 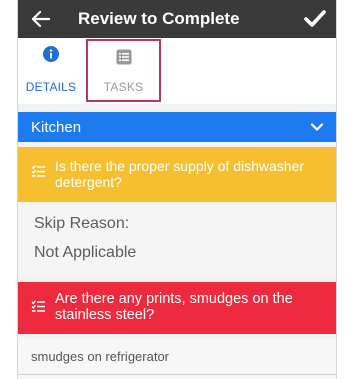 I want to click on checkmark-icon, so click(x=315, y=18).